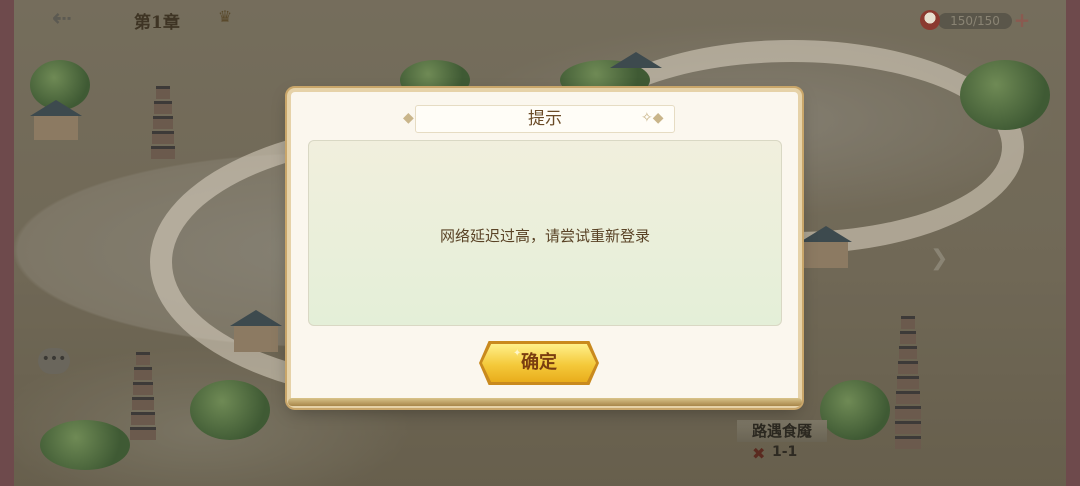 This screenshot has height=486, width=1080. I want to click on stamina-counter: 150/150 +, so click(975, 21).